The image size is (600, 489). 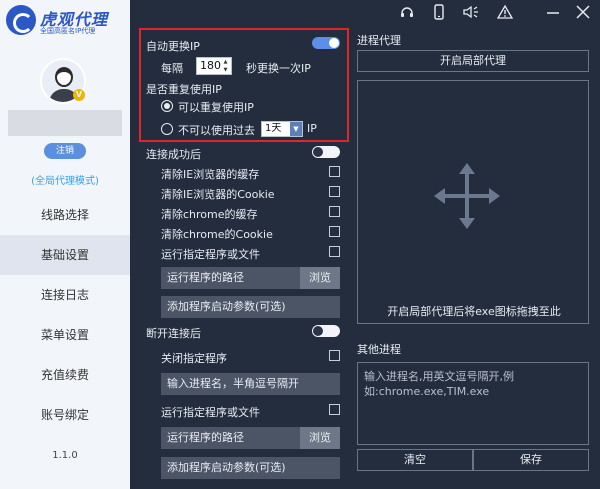 What do you see at coordinates (379, 40) in the screenshot?
I see `process-proxy-title: 进程代理` at bounding box center [379, 40].